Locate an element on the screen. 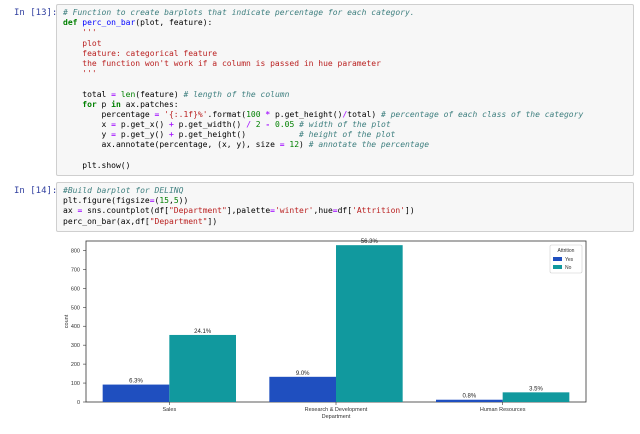 This screenshot has height=434, width=640. y-tick-label: 300 is located at coordinates (75, 346).